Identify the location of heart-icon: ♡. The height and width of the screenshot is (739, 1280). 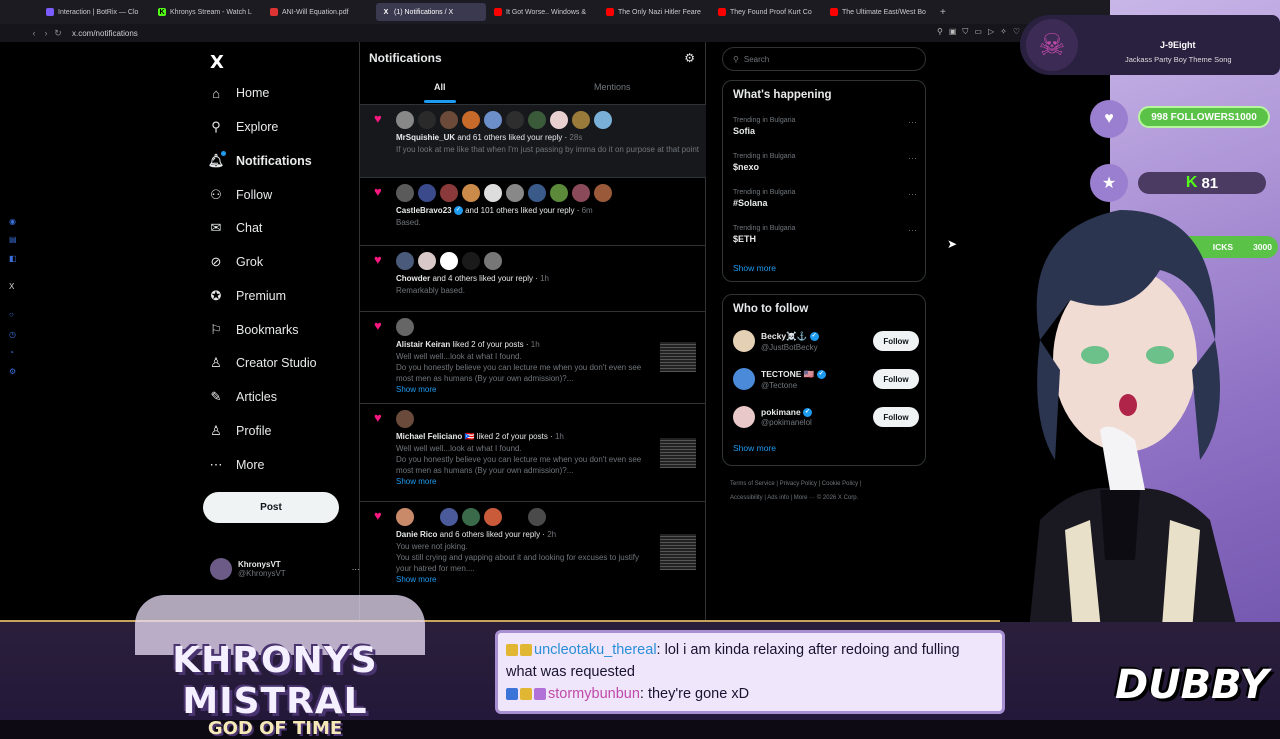
(1016, 32).